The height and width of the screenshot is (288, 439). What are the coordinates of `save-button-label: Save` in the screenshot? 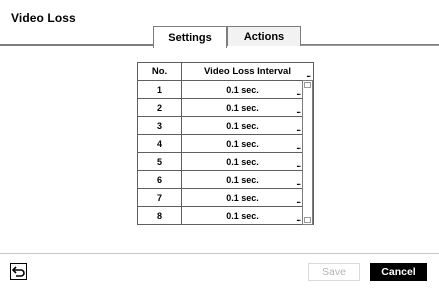 It's located at (334, 272).